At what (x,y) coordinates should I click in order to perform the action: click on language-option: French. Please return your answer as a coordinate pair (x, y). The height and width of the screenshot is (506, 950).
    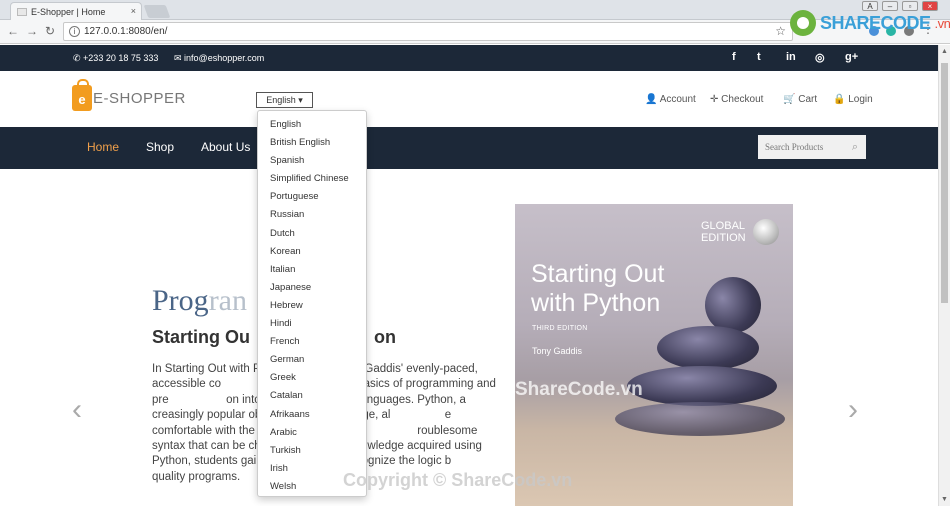
    Looking at the image, I should click on (312, 342).